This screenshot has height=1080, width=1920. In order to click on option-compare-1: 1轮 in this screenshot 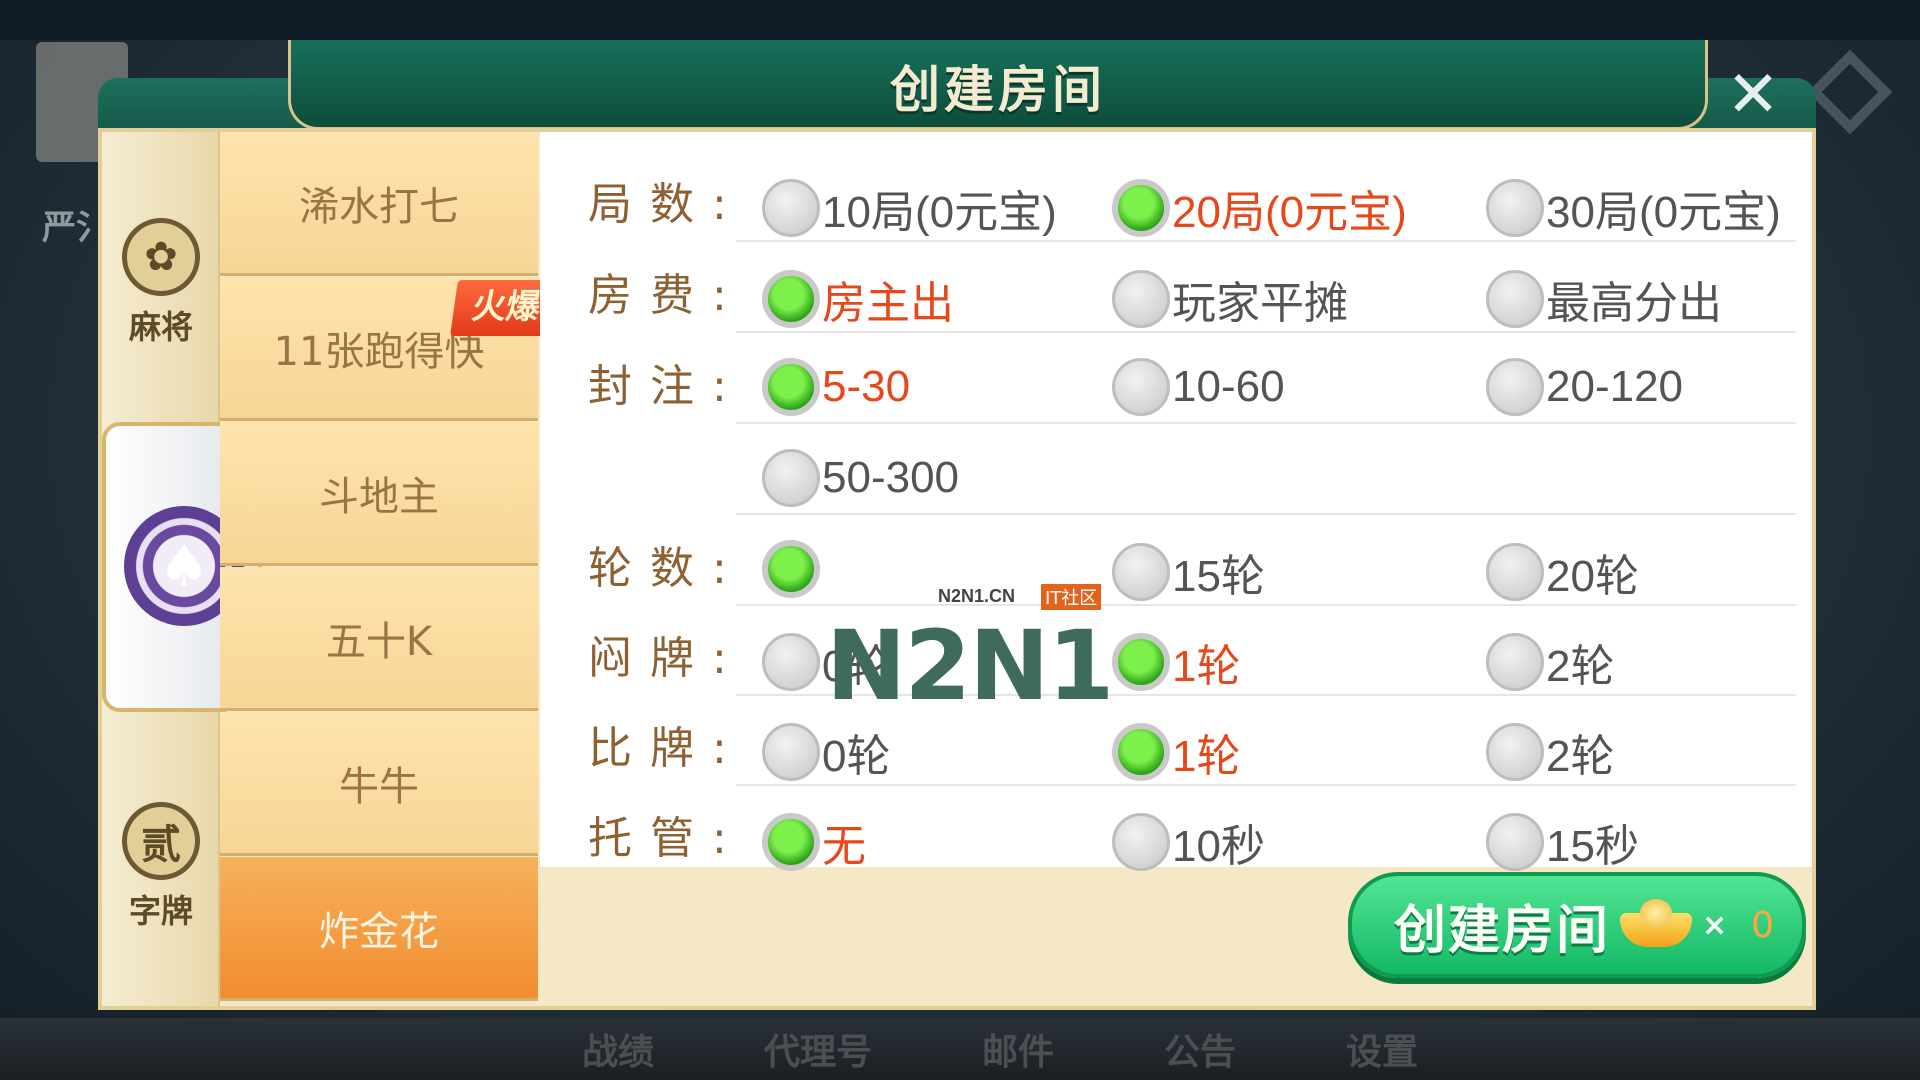, I will do `click(1176, 752)`.